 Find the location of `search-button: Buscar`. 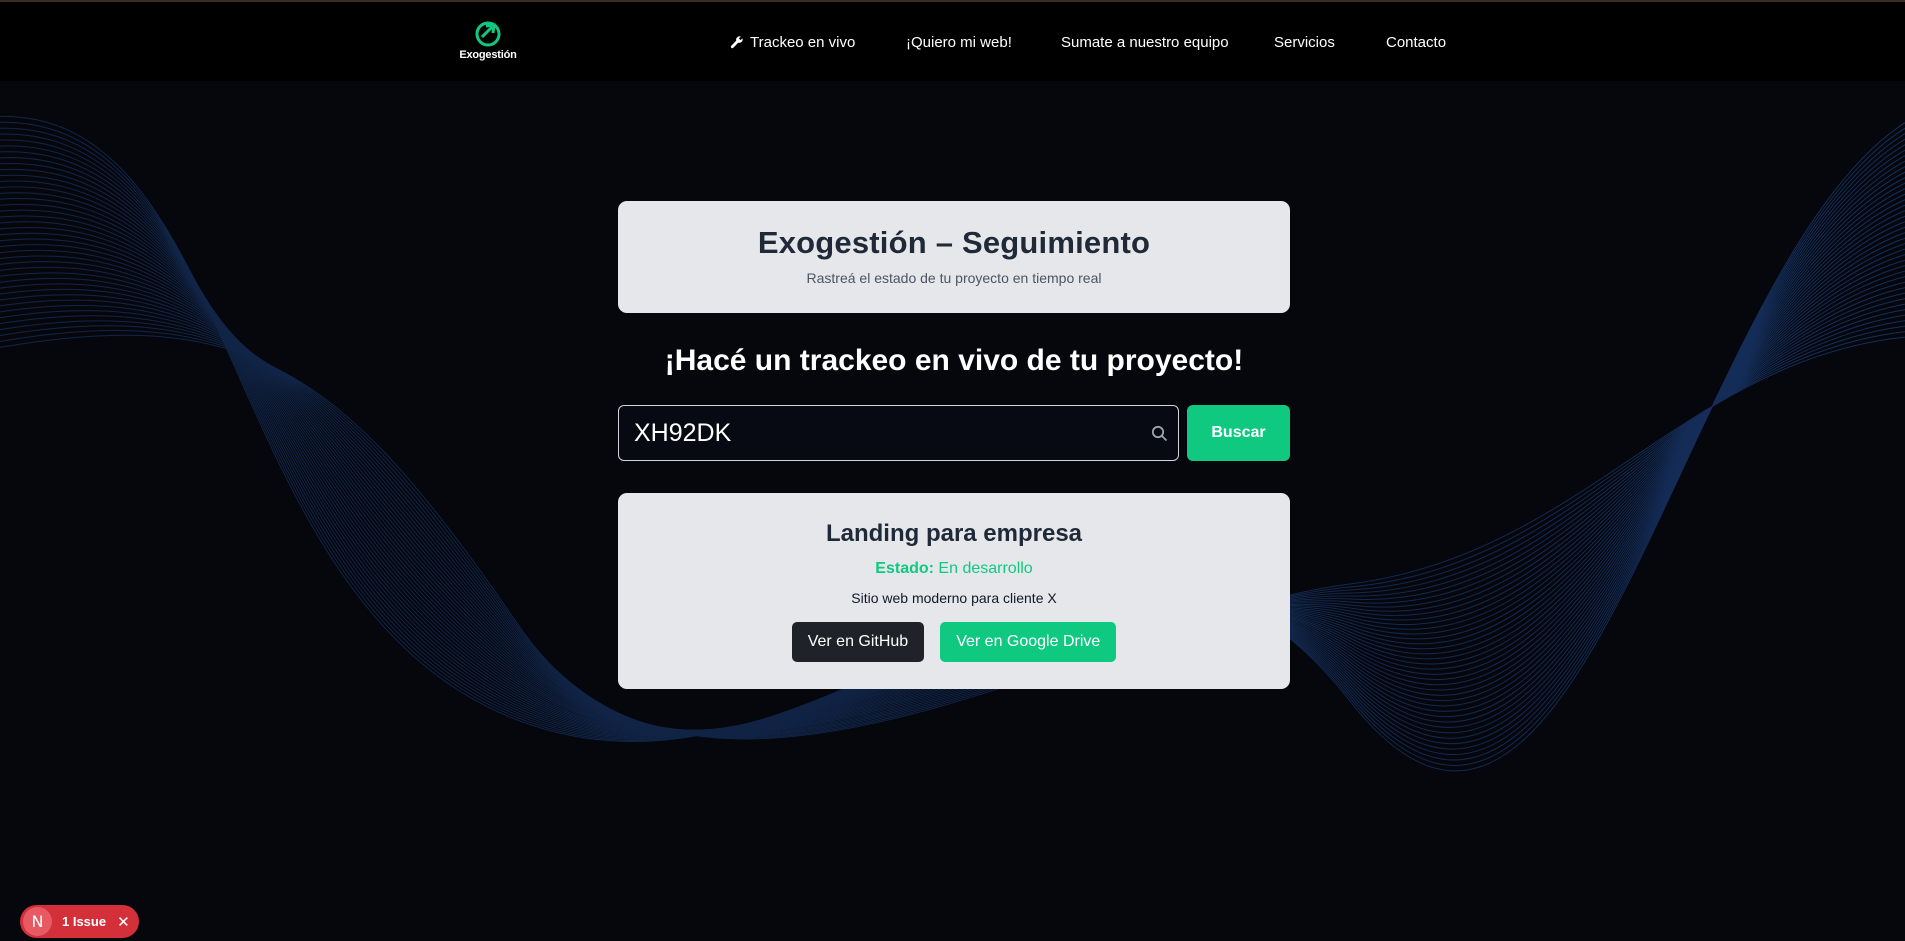

search-button: Buscar is located at coordinates (1238, 433).